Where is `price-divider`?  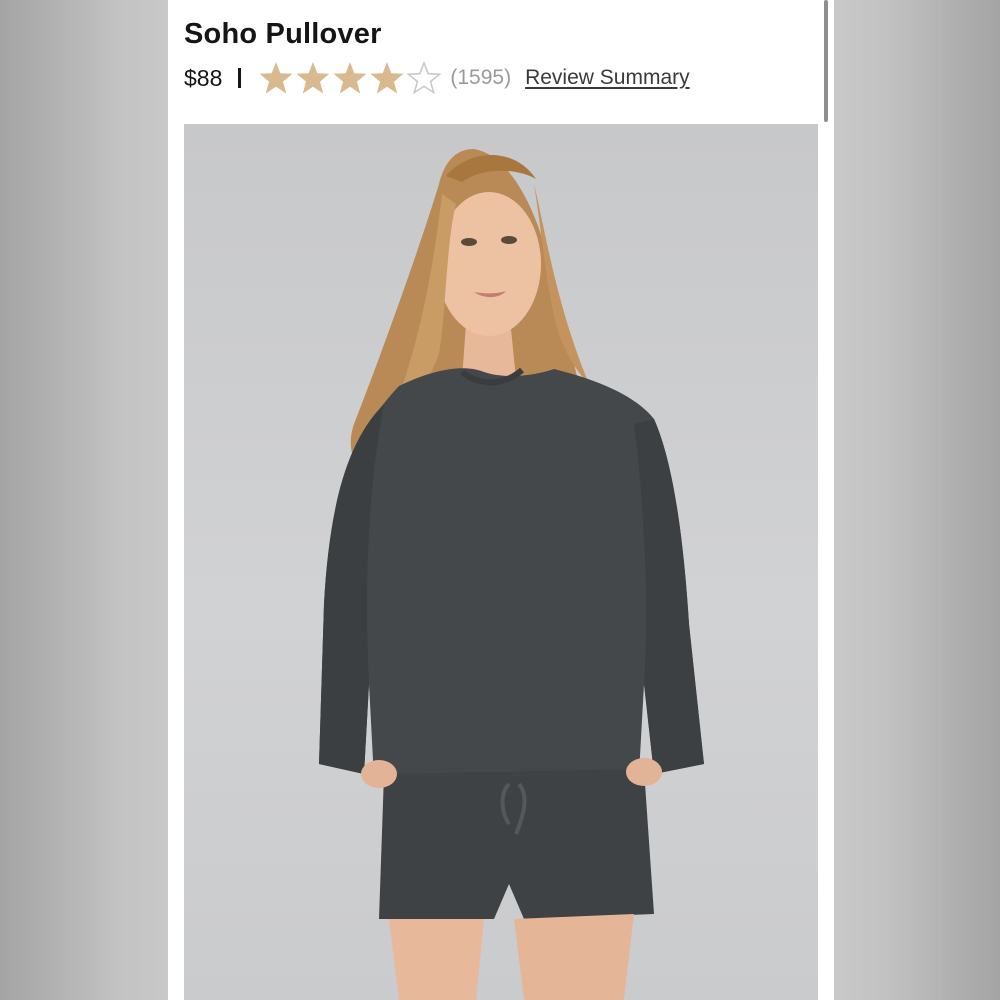 price-divider is located at coordinates (240, 78).